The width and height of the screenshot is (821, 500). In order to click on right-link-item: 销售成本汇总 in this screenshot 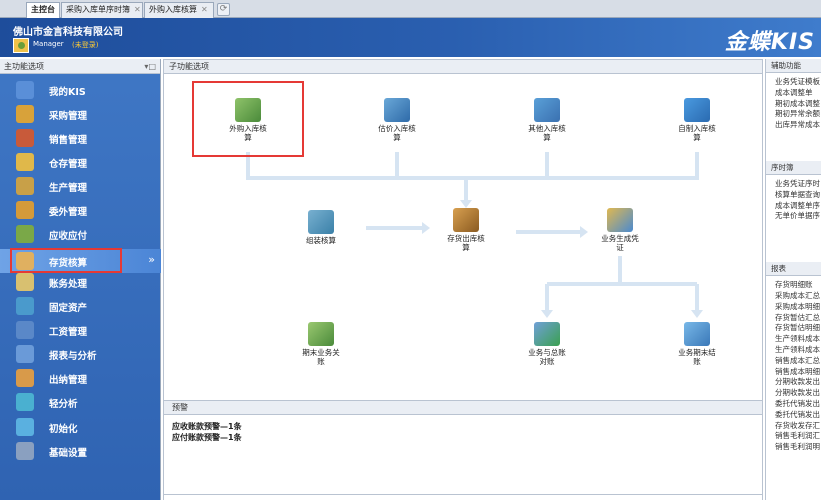, I will do `click(793, 361)`.